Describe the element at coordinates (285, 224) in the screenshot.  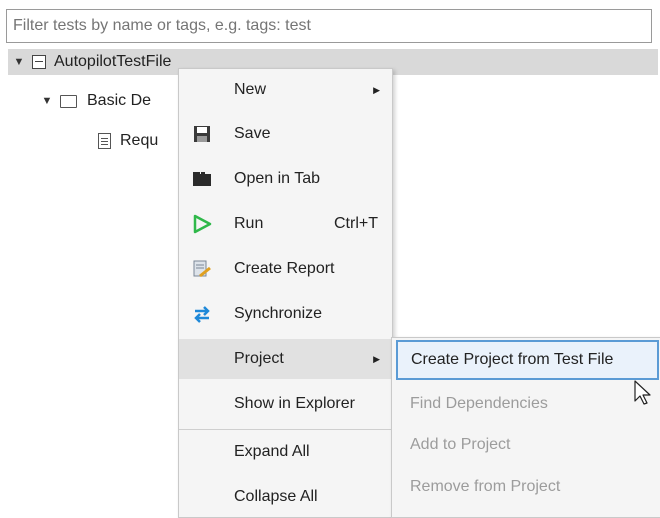
I see `menu-item-run: Run Ctrl+T` at that location.